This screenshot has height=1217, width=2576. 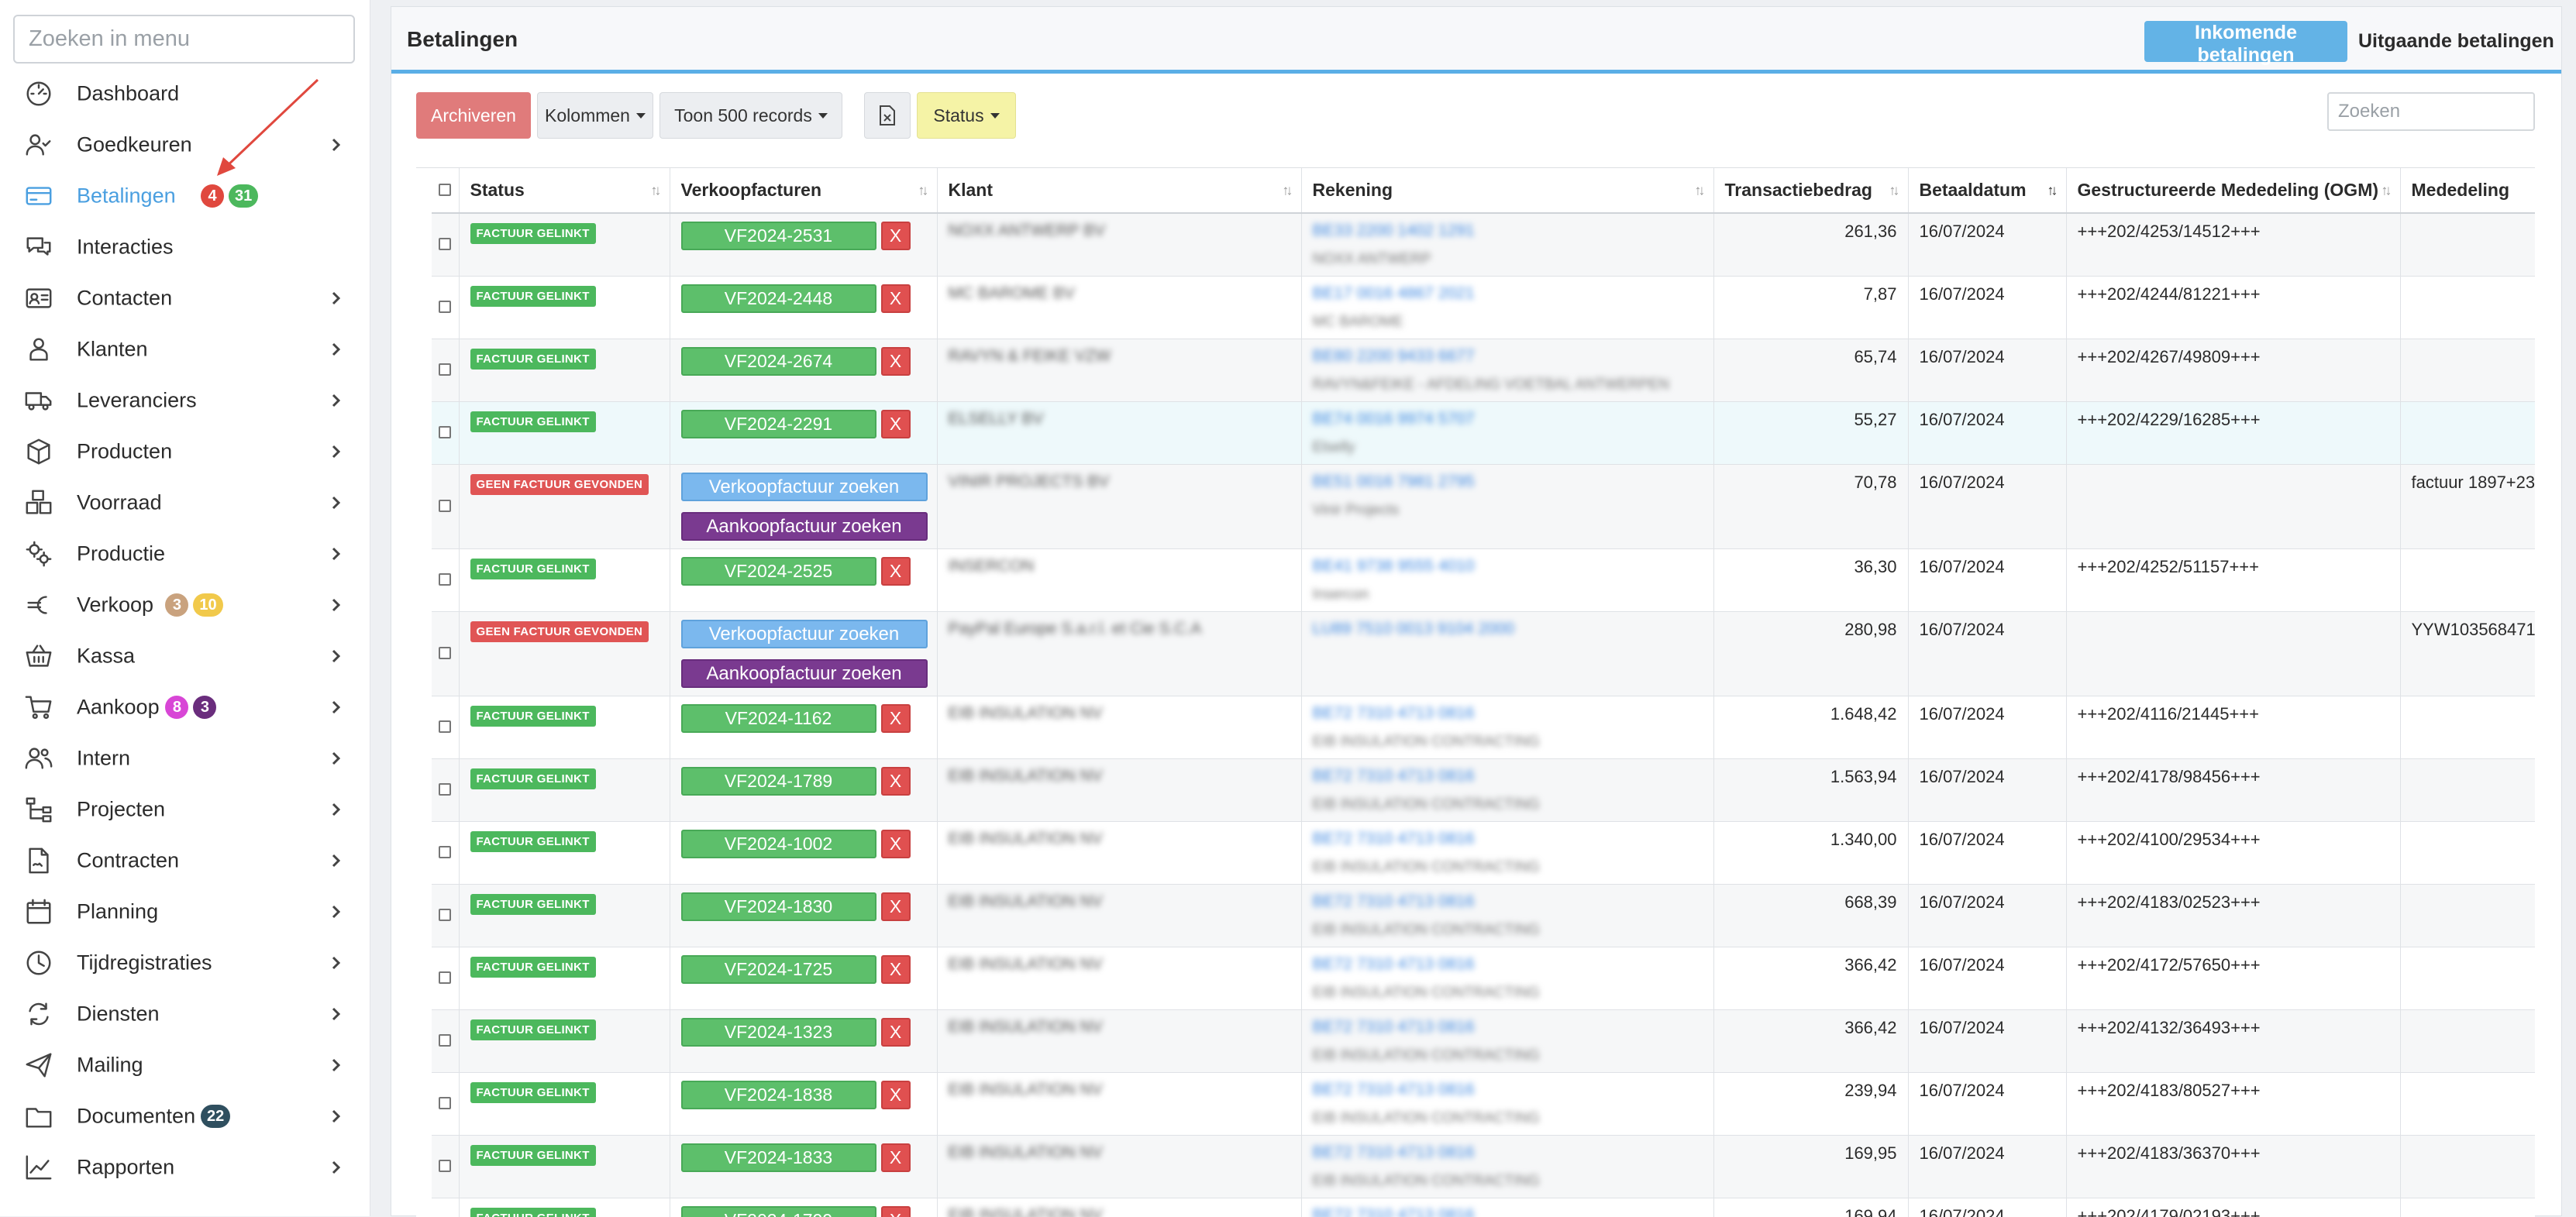 I want to click on sort-desc-icon: ↑↓, so click(x=2051, y=190).